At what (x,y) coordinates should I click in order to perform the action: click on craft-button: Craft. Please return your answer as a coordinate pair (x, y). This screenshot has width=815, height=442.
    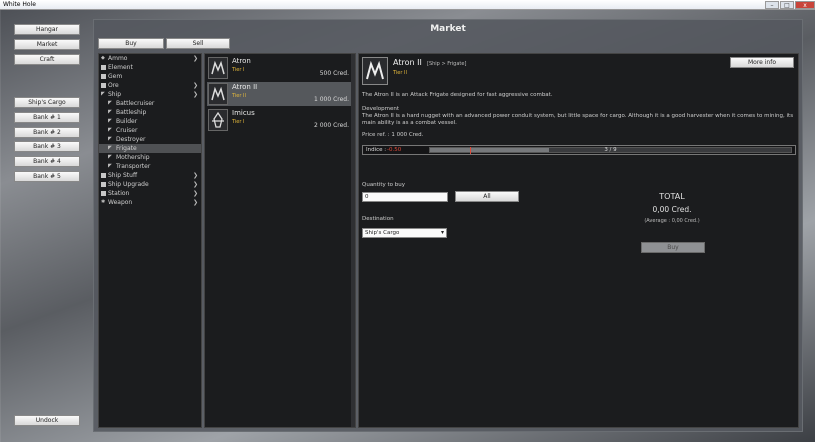
    Looking at the image, I should click on (47, 59).